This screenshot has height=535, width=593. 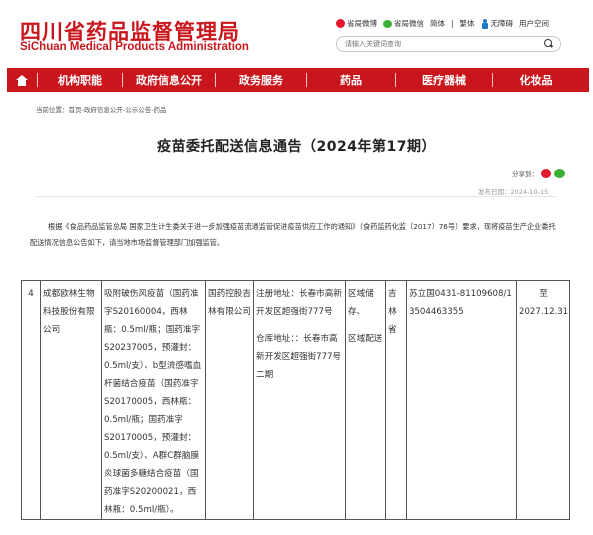 I want to click on nav-home, so click(x=22, y=80).